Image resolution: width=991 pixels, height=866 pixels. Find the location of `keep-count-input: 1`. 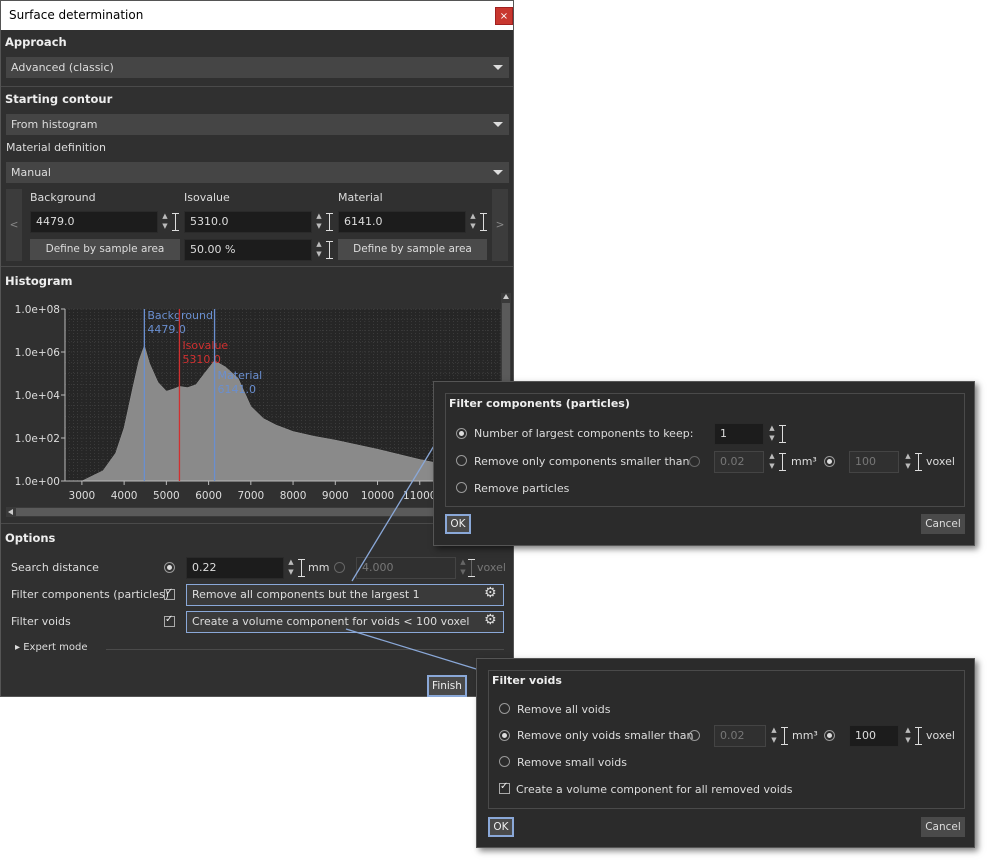

keep-count-input: 1 is located at coordinates (739, 434).